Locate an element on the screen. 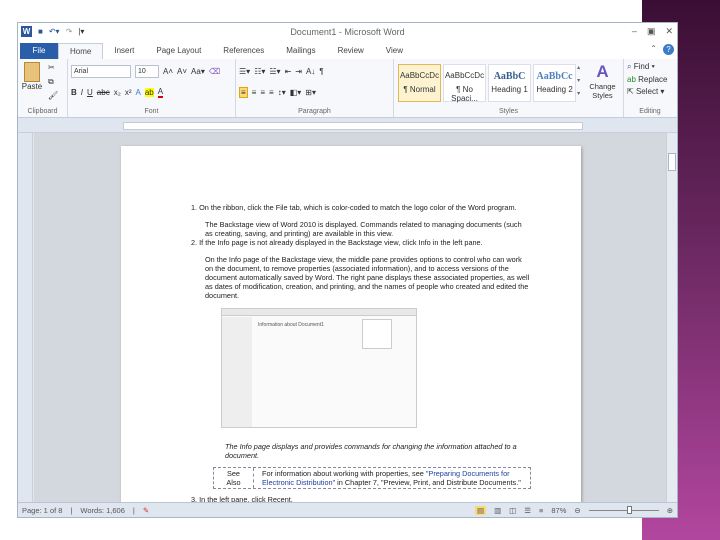 The height and width of the screenshot is (540, 720). paragraph-group: ☰▾ ☷▾ ☱▾ ⇤ ⇥ A↓ ¶ ≡ ≡ ≡ ≡ ↕▾ ◧▾ ⊞▾ Paragraph is located at coordinates (315, 88).